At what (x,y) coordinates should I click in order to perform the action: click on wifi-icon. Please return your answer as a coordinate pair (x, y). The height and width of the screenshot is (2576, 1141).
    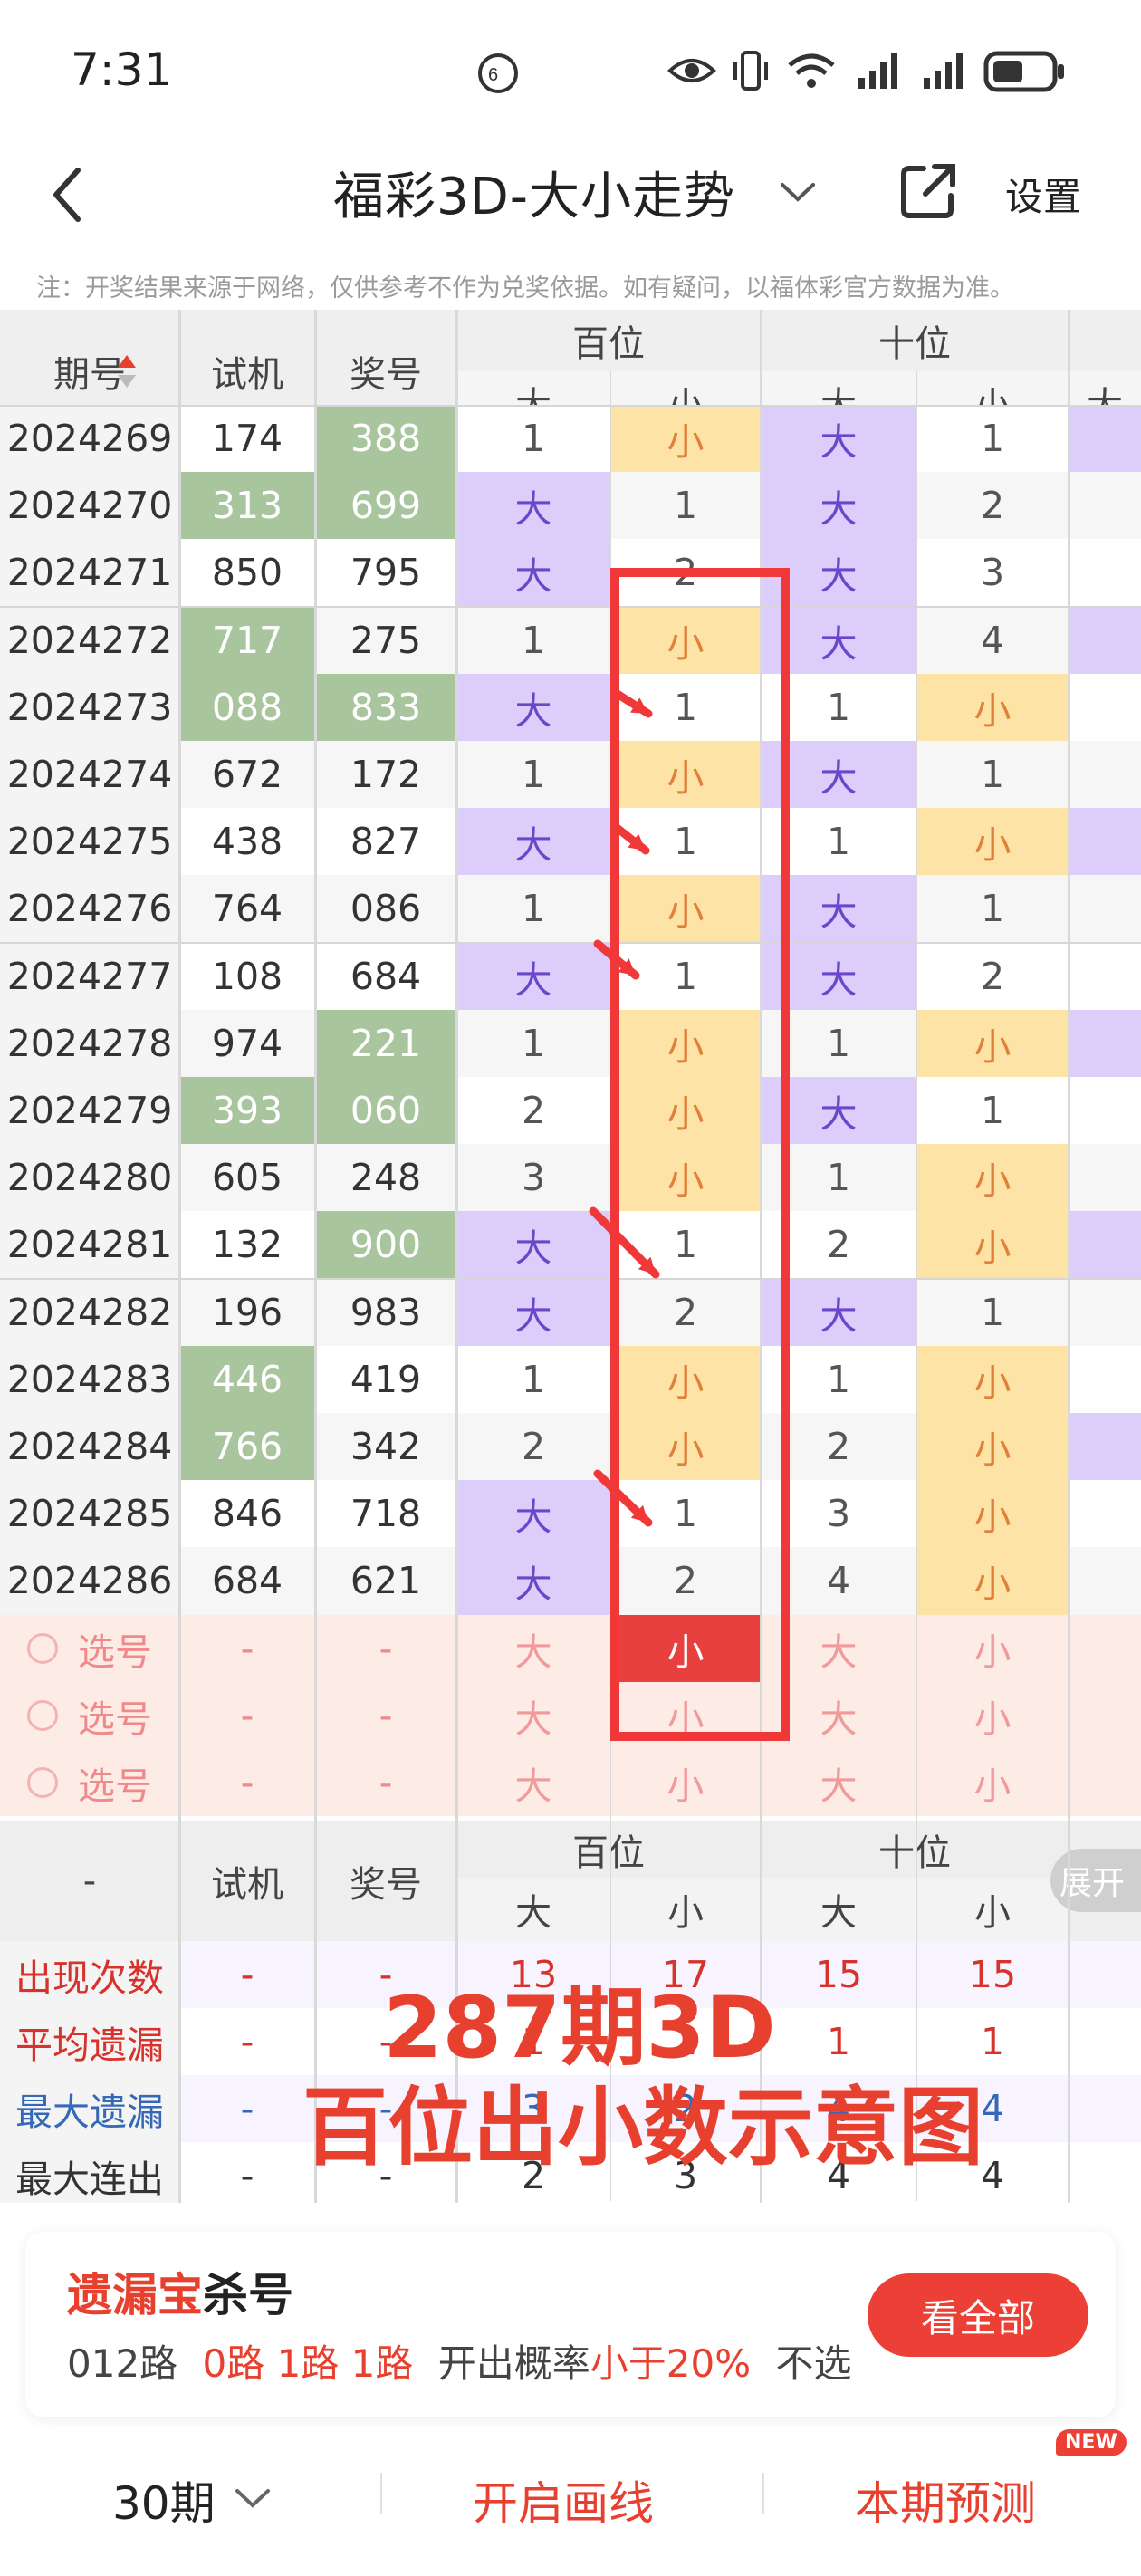
    Looking at the image, I should click on (811, 70).